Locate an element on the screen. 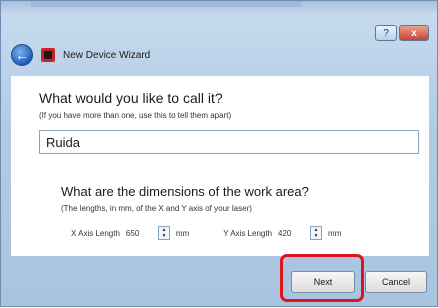  y-axis-label: Y Axis Length is located at coordinates (248, 233).